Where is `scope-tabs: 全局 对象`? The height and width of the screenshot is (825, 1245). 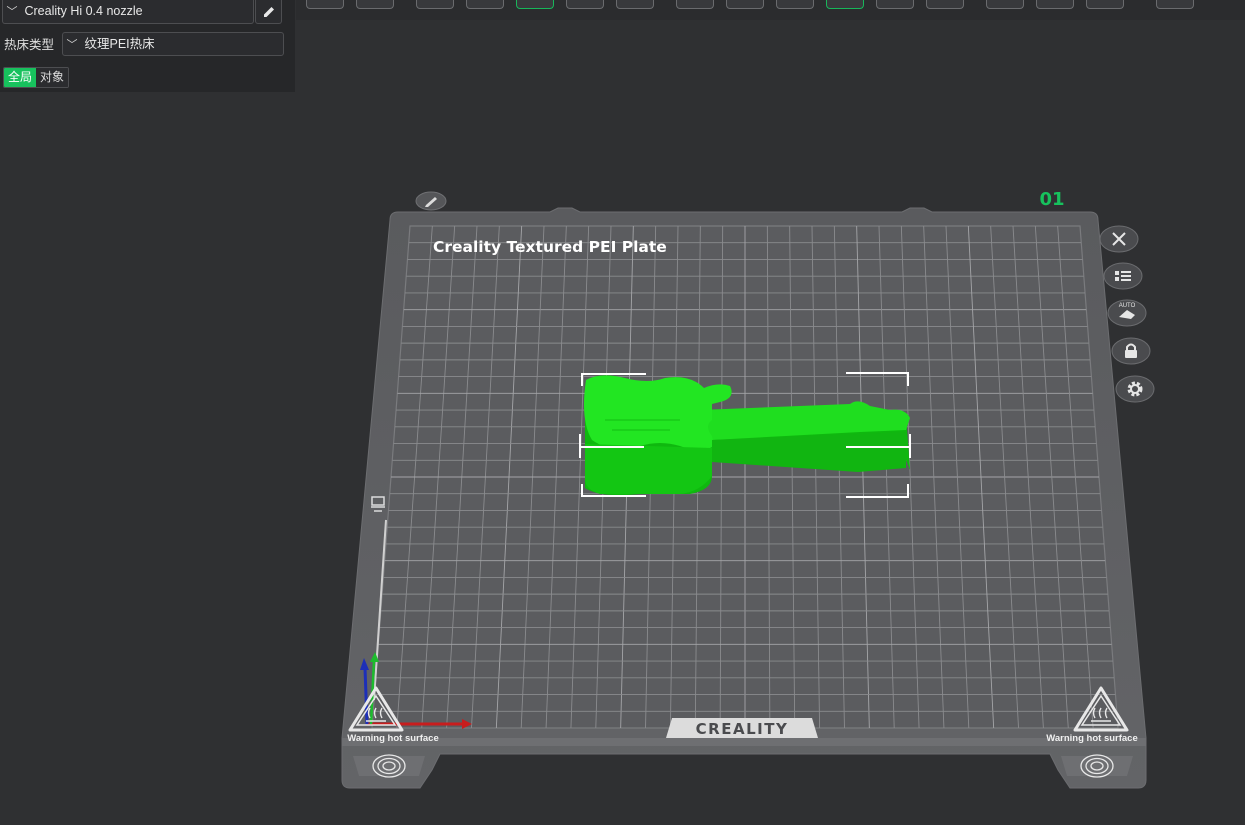
scope-tabs: 全局 对象 is located at coordinates (36, 77).